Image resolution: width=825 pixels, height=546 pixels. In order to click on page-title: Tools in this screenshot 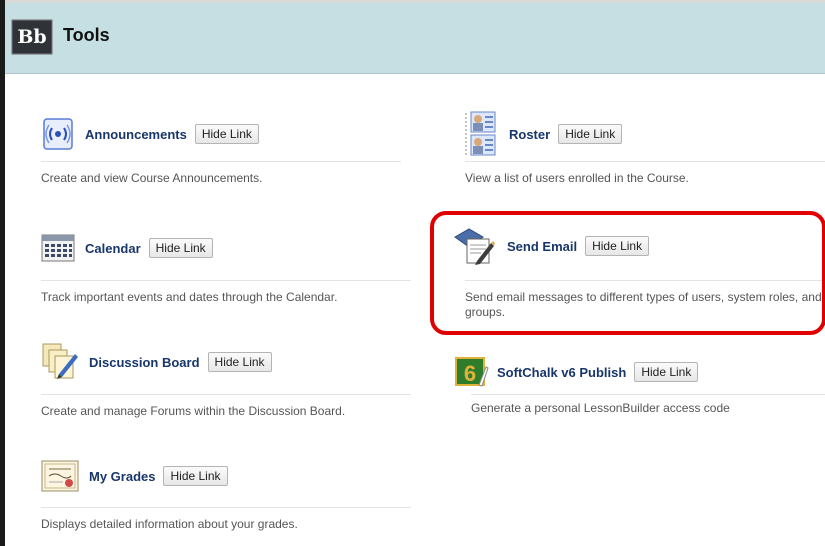, I will do `click(86, 35)`.